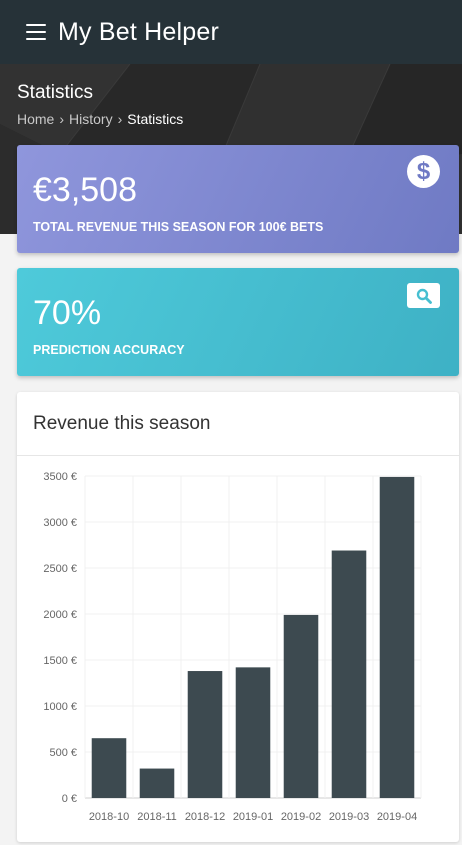 The width and height of the screenshot is (462, 845). What do you see at coordinates (205, 817) in the screenshot?
I see `x-tick-label: 2018-12` at bounding box center [205, 817].